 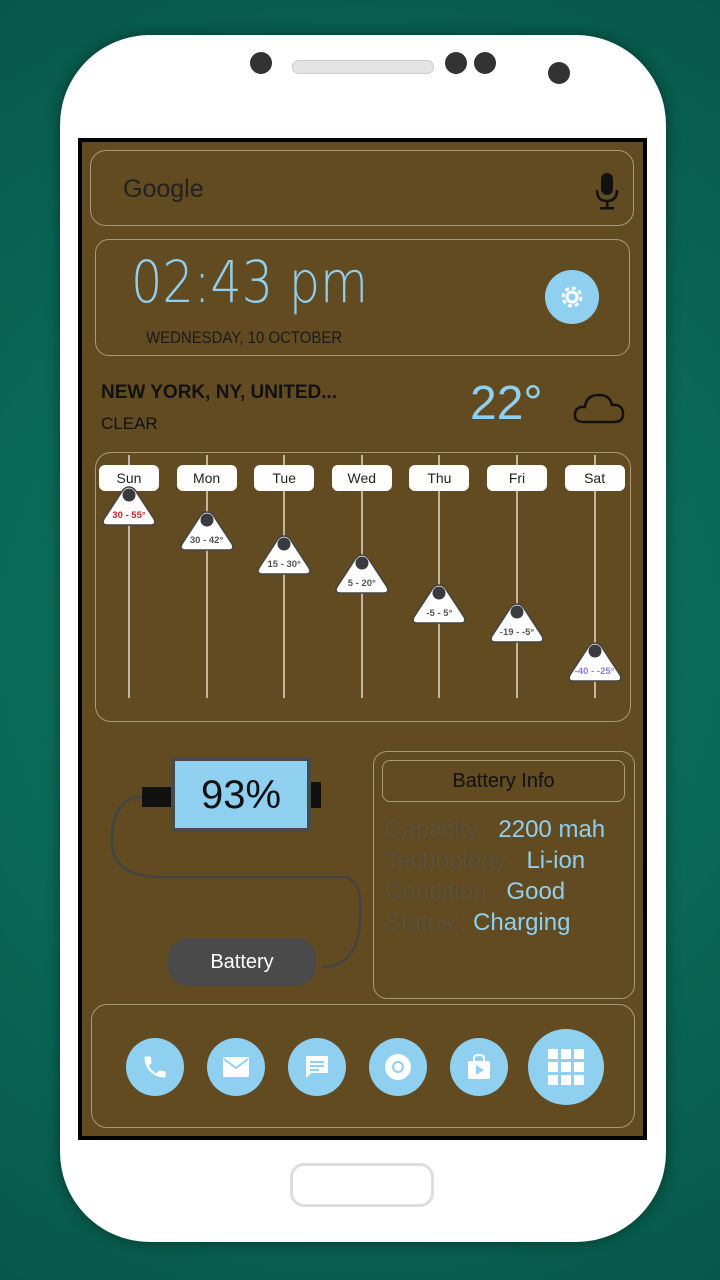 What do you see at coordinates (206, 541) in the screenshot?
I see `temp-range: 30 - 42°` at bounding box center [206, 541].